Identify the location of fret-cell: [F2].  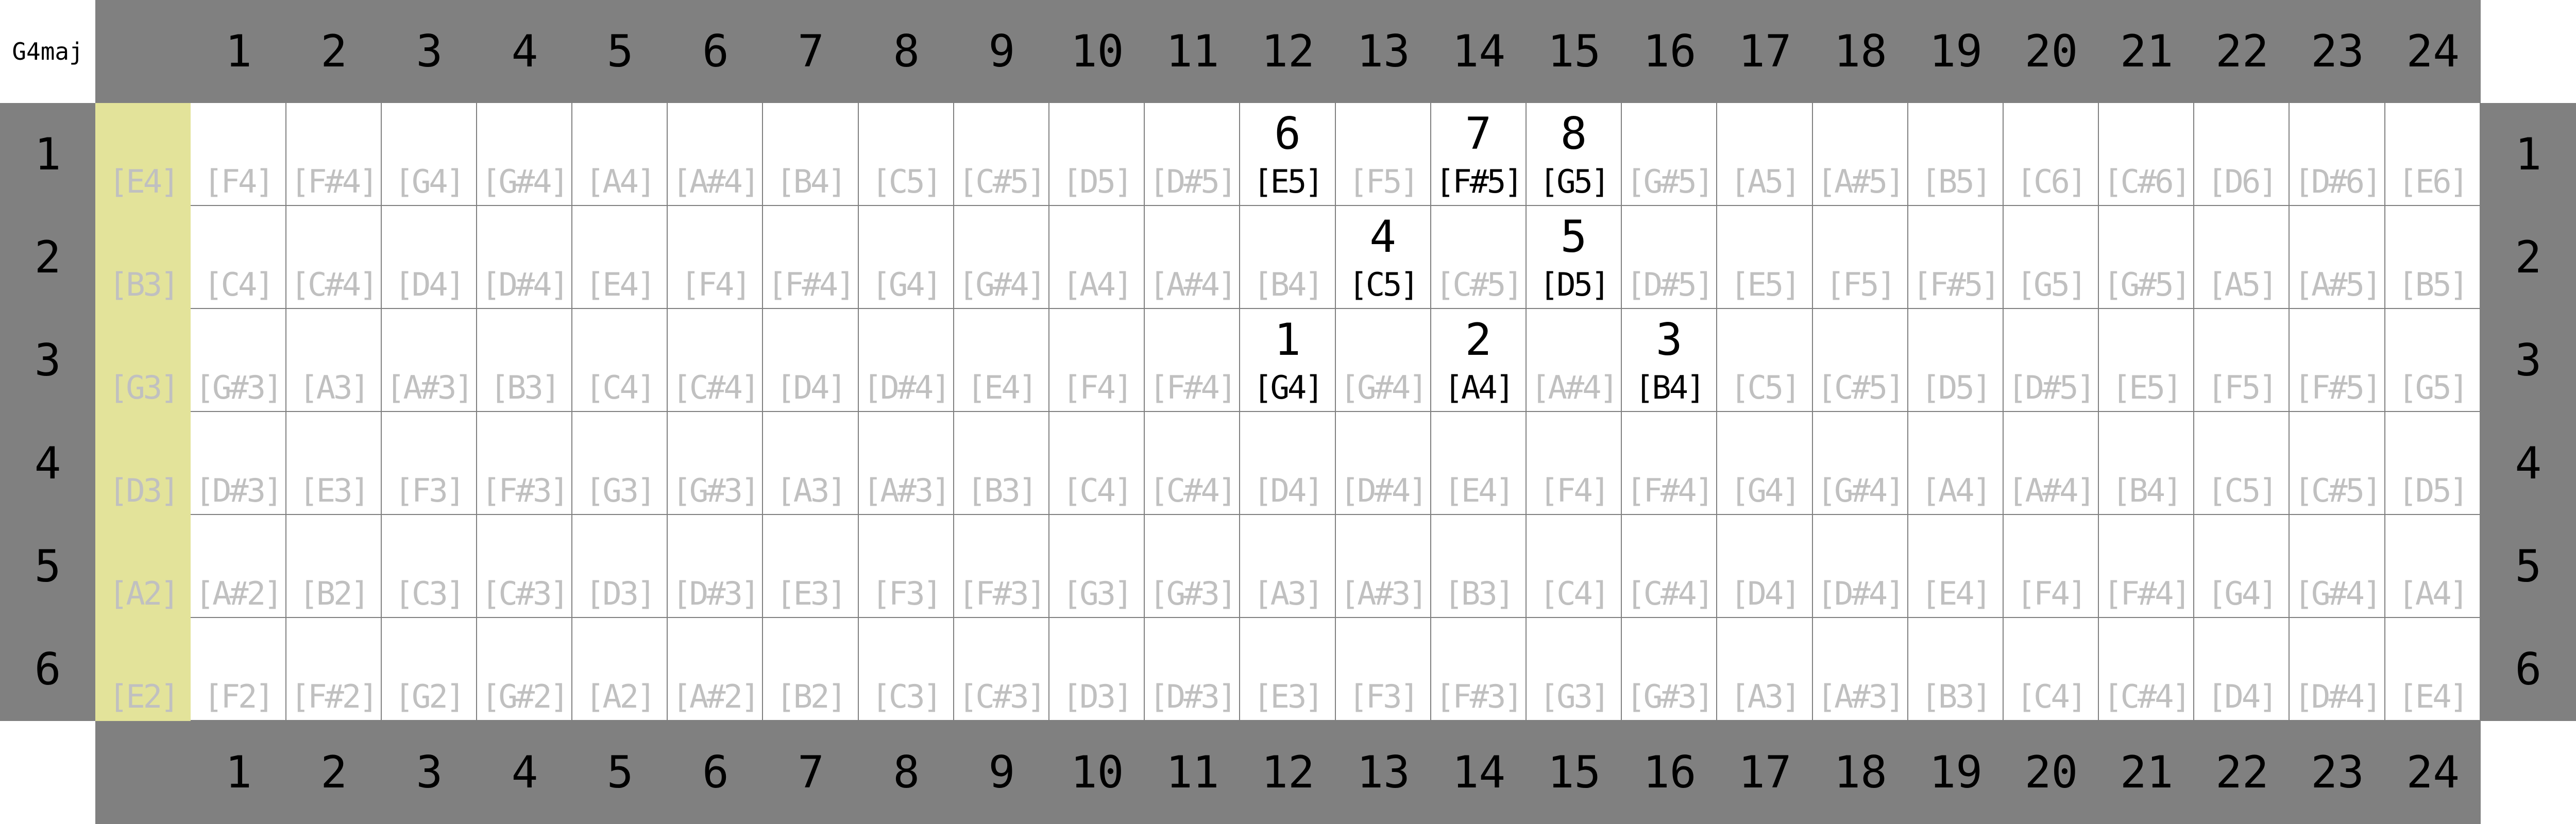
(238, 669).